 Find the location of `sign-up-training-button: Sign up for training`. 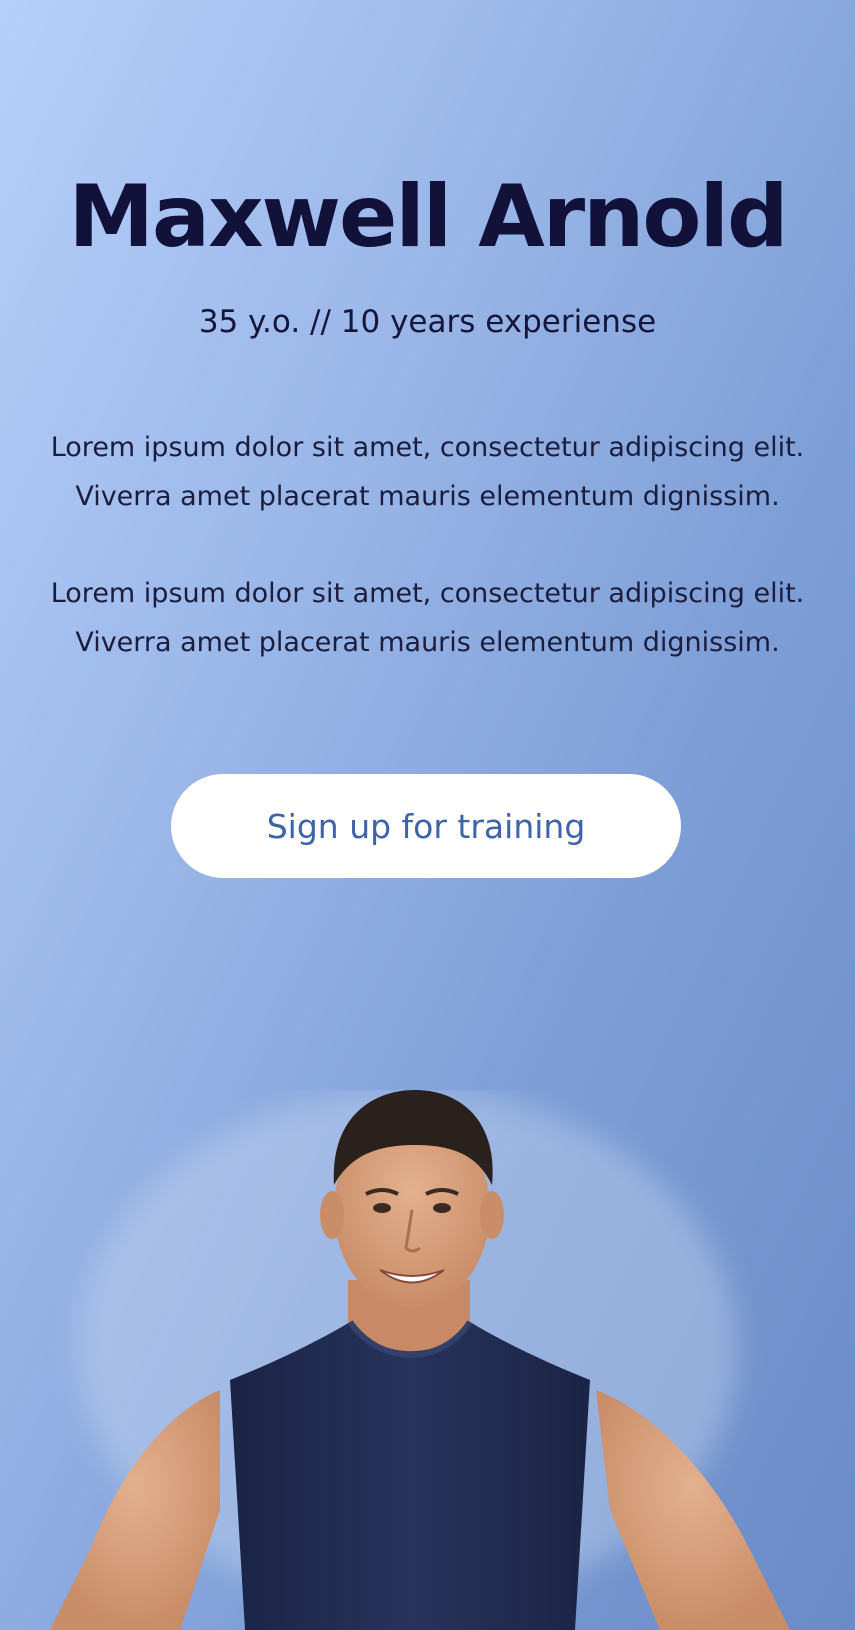

sign-up-training-button: Sign up for training is located at coordinates (426, 826).